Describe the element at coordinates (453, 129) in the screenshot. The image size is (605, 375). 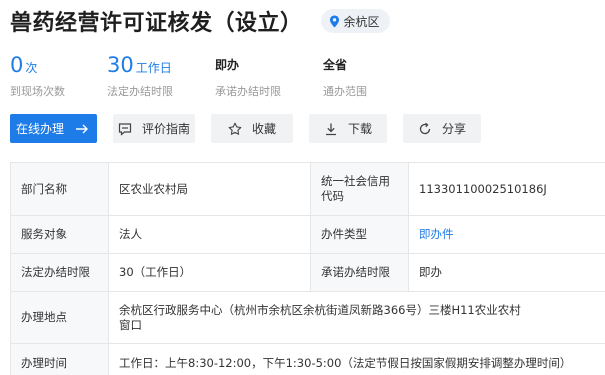
I see `share-label: 分享` at that location.